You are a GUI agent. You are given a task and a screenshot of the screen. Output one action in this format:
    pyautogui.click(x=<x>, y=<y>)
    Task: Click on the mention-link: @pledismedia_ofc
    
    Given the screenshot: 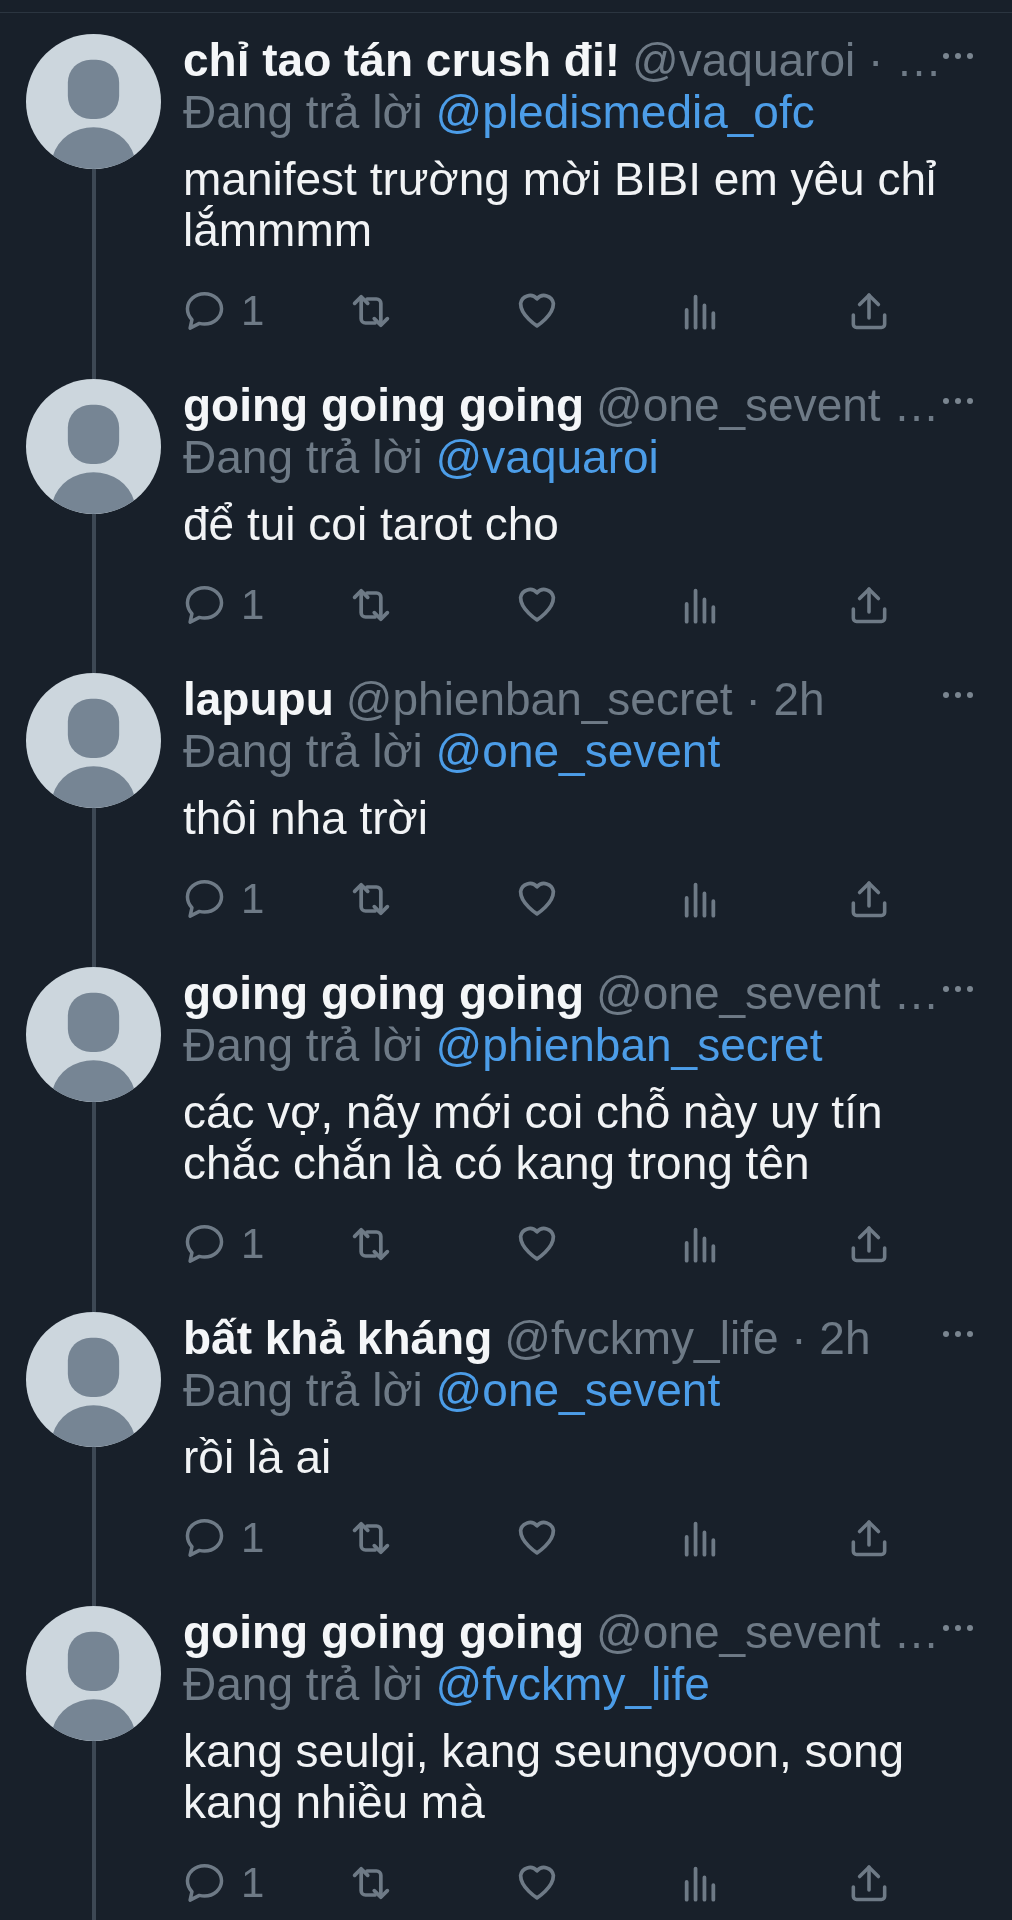 What is the action you would take?
    pyautogui.click(x=625, y=112)
    